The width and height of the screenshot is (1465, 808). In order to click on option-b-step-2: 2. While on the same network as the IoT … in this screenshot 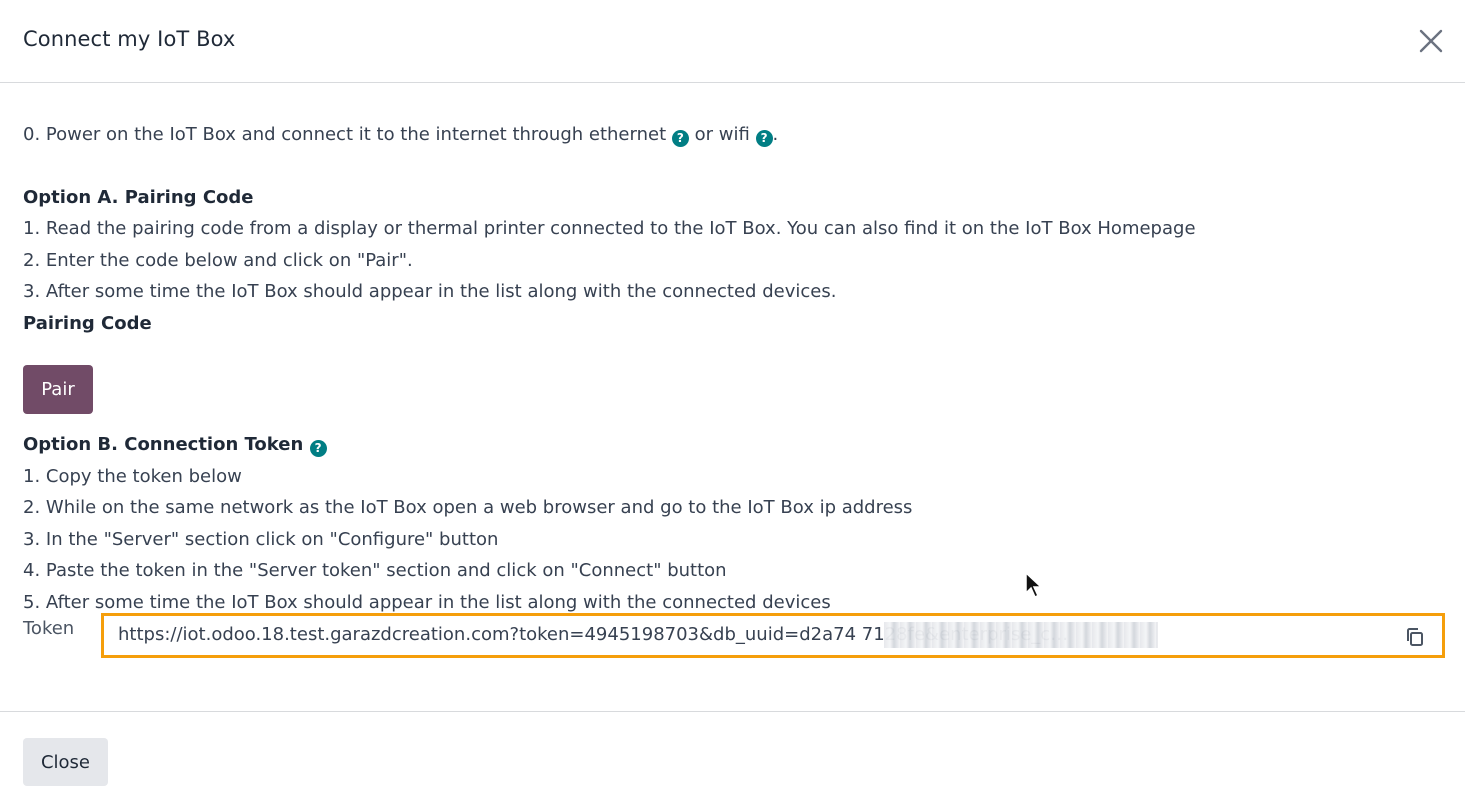, I will do `click(468, 507)`.